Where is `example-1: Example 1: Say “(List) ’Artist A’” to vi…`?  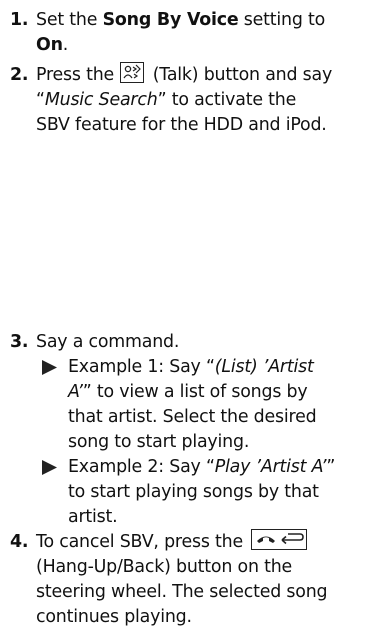
example-1: Example 1: Say “(List) ’Artist A’” to vi… is located at coordinates (196, 405).